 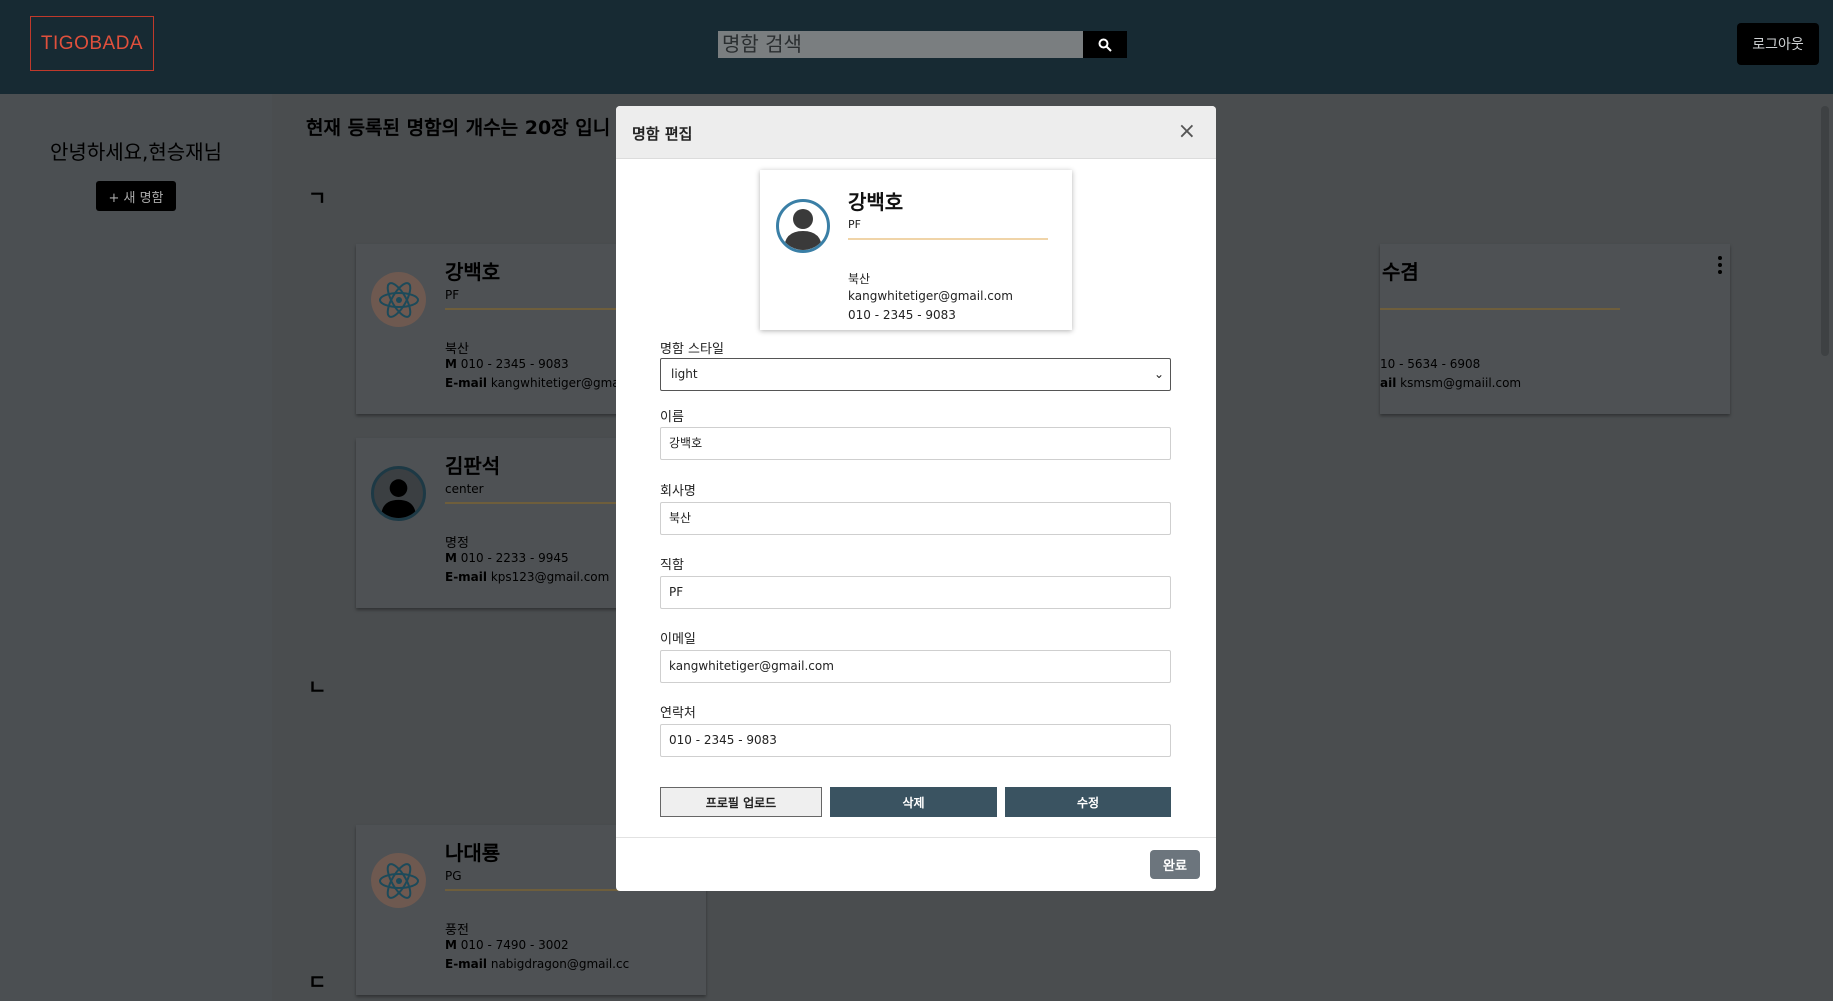 I want to click on style-label: 명함 스타일, so click(x=692, y=349).